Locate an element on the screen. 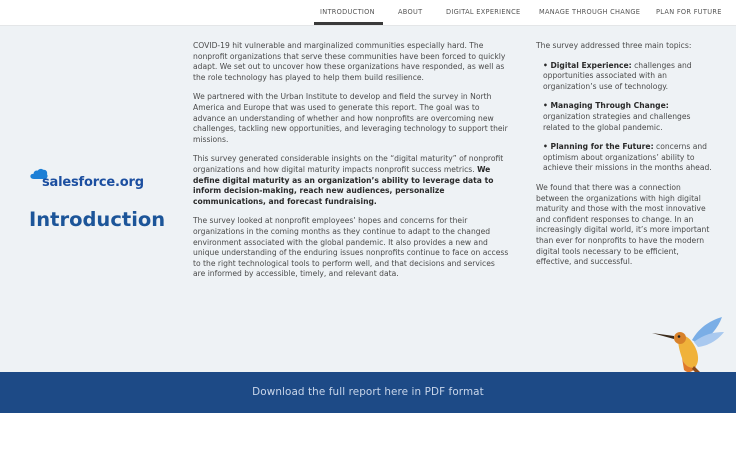 This screenshot has height=454, width=736. topic-title: • Digital Experience: is located at coordinates (587, 65).